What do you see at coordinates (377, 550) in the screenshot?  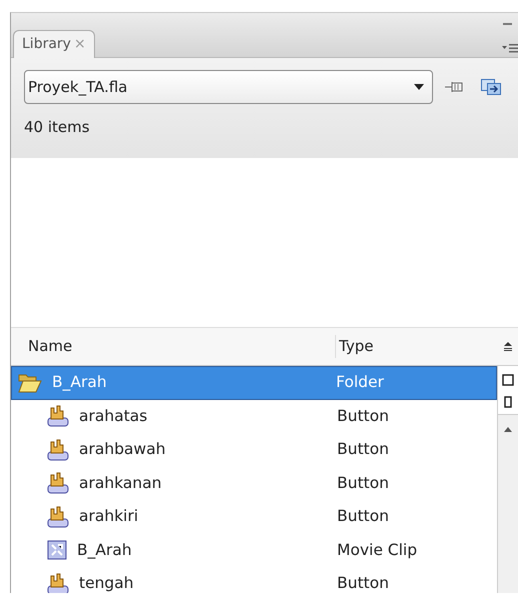 I see `item-type: Movie Clip` at bounding box center [377, 550].